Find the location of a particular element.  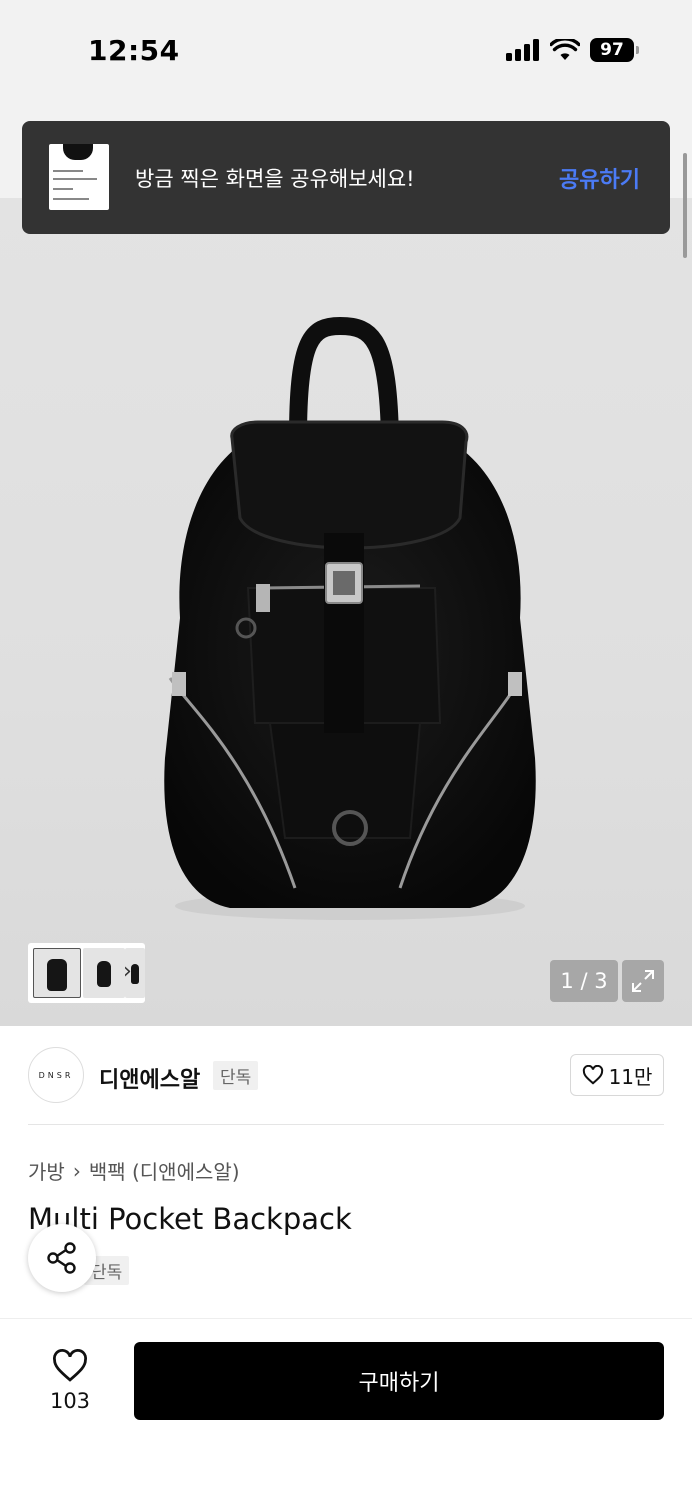

page-indicator: 1 / 3 is located at coordinates (584, 981).